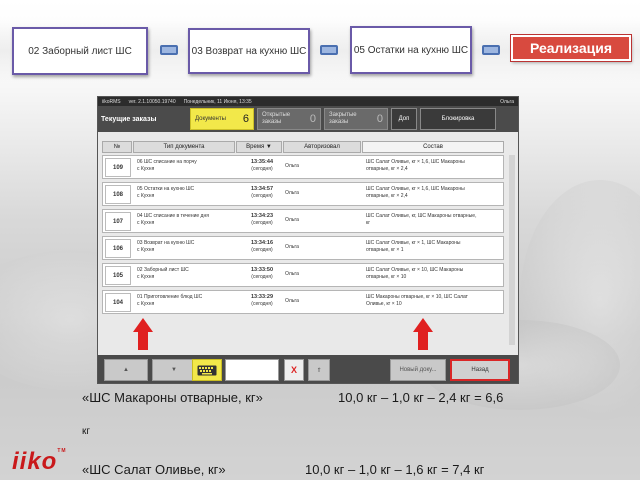 The image size is (640, 480). Describe the element at coordinates (571, 48) in the screenshot. I see `sales-step-button: Реализация` at that location.